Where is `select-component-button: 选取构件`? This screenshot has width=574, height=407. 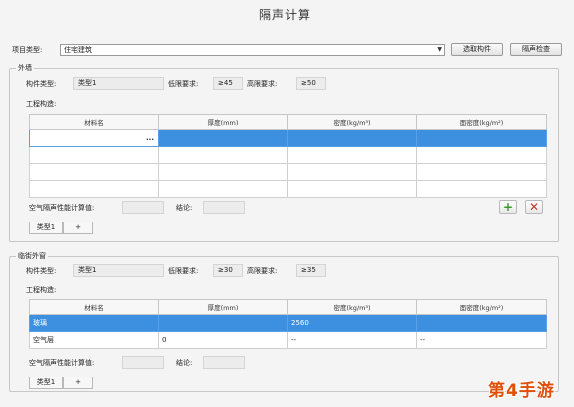
select-component-button: 选取构件 is located at coordinates (477, 49).